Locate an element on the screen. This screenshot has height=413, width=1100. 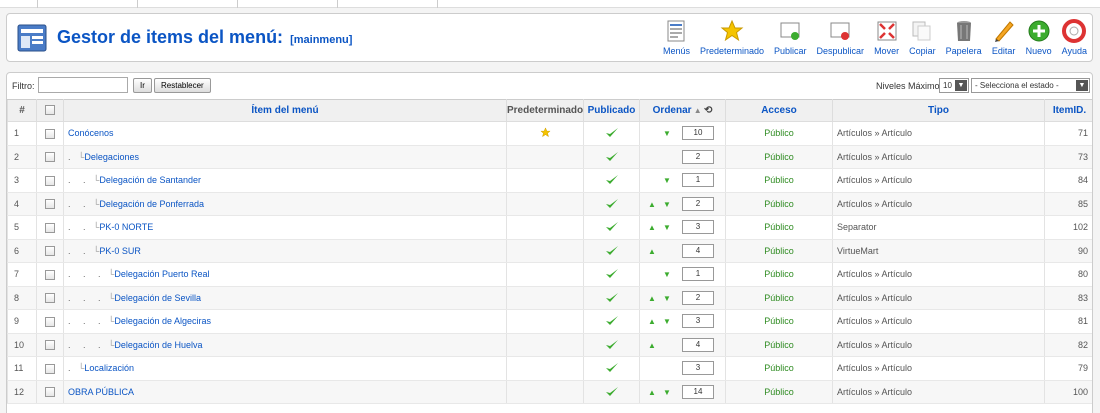
item-name-link: PK-0 NORTE is located at coordinates (126, 227).